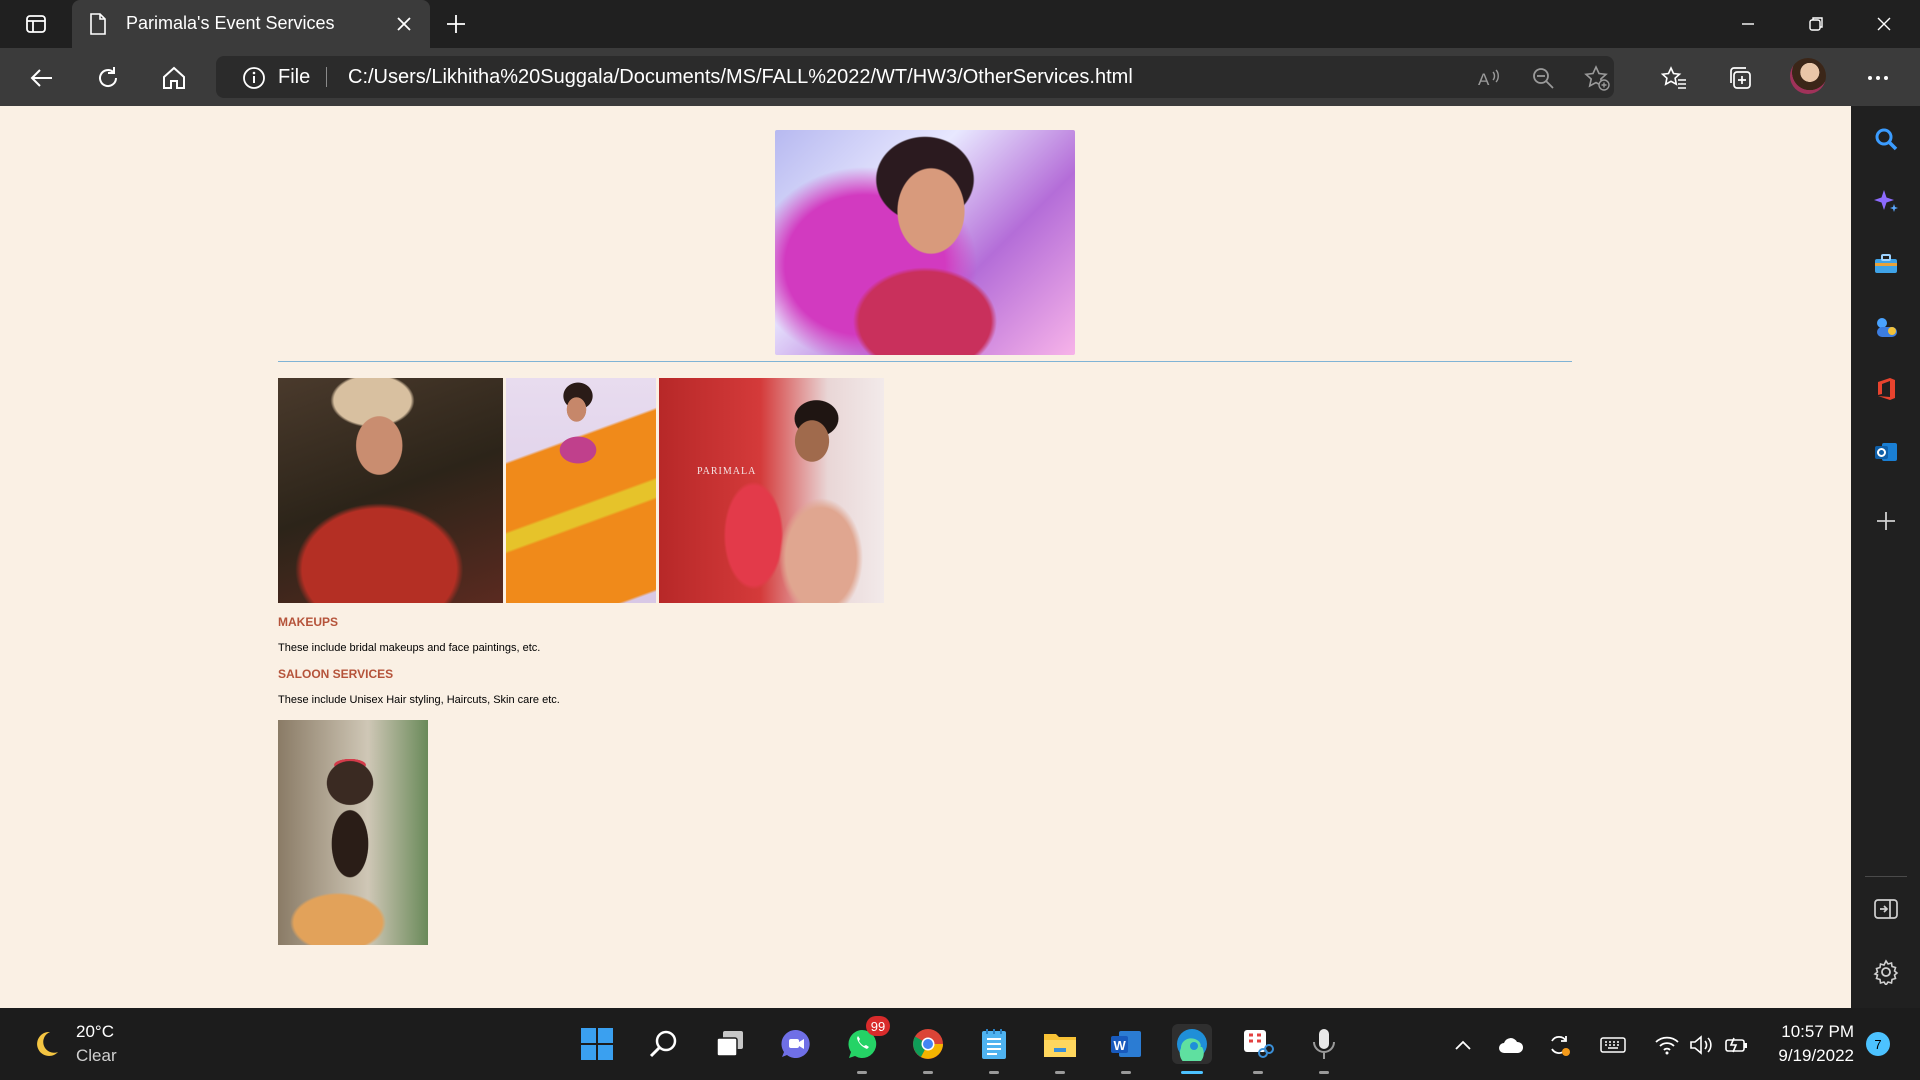  Describe the element at coordinates (108, 78) in the screenshot. I see `refresh-icon` at that location.